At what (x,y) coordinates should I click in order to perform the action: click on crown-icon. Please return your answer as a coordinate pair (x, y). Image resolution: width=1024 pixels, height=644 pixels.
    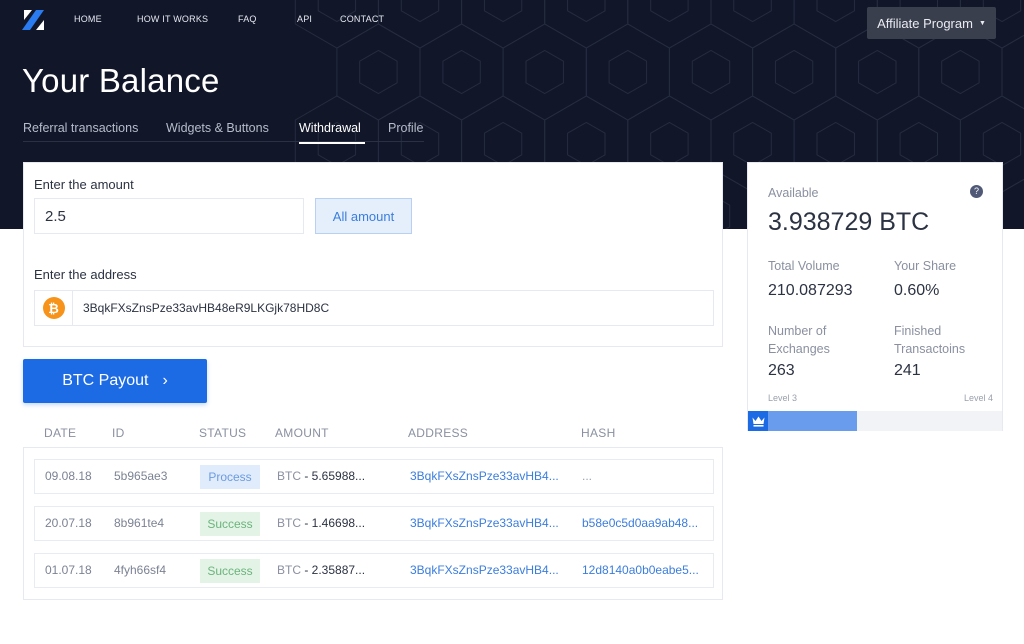
    Looking at the image, I should click on (758, 421).